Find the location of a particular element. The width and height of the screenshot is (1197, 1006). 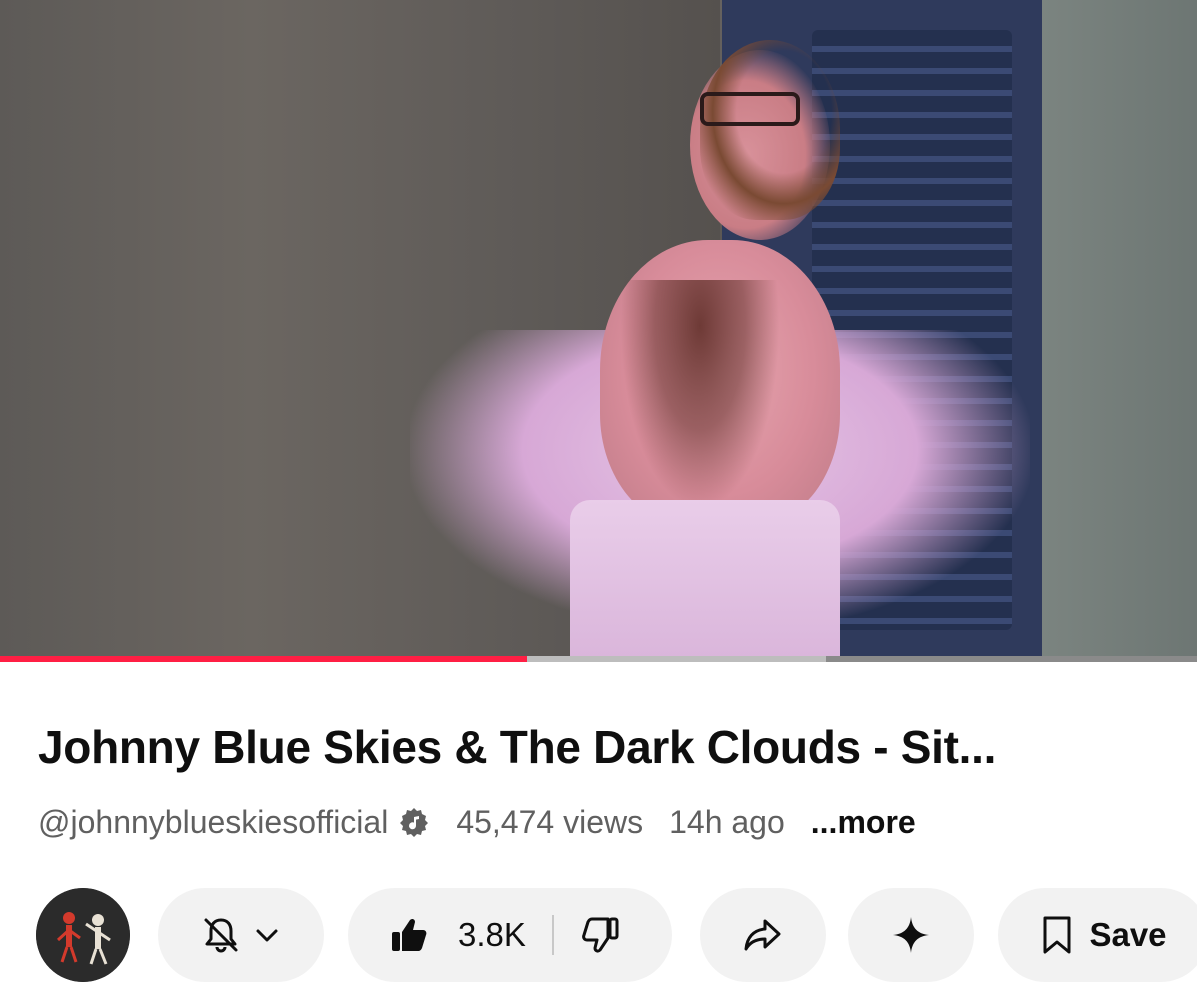

thumbs-down-icon is located at coordinates (601, 935).